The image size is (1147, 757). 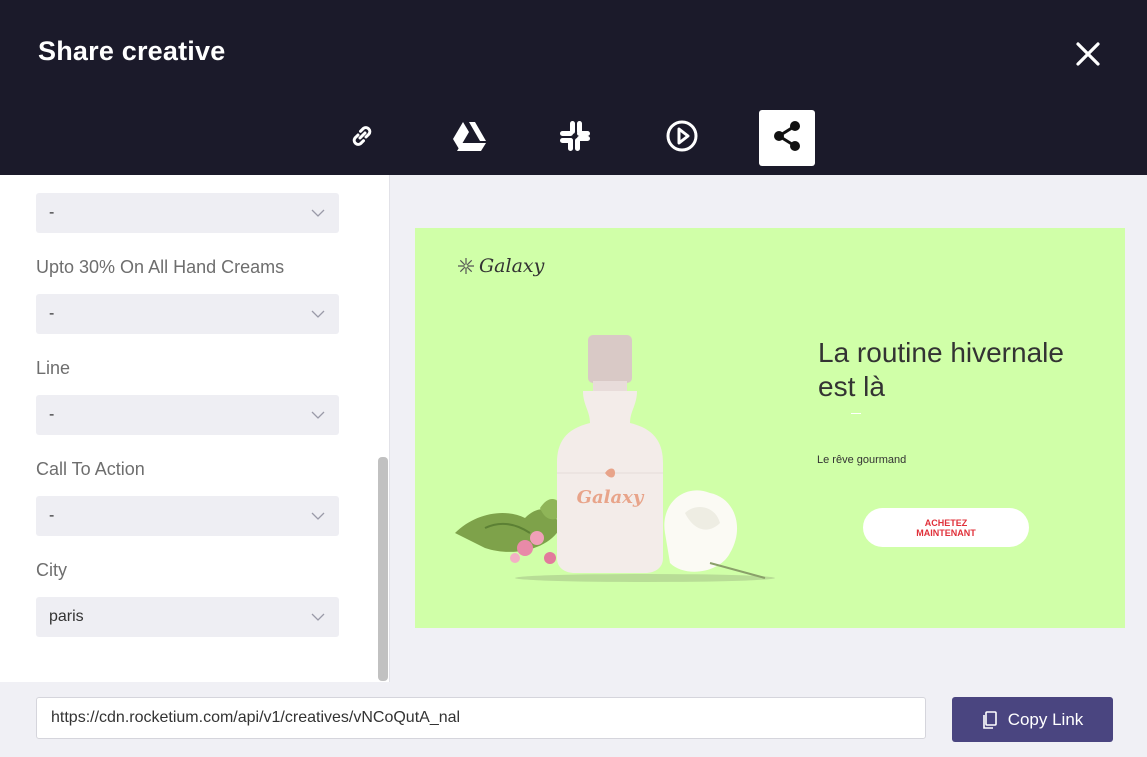 What do you see at coordinates (187, 516) in the screenshot?
I see `call-to-action-select: -` at bounding box center [187, 516].